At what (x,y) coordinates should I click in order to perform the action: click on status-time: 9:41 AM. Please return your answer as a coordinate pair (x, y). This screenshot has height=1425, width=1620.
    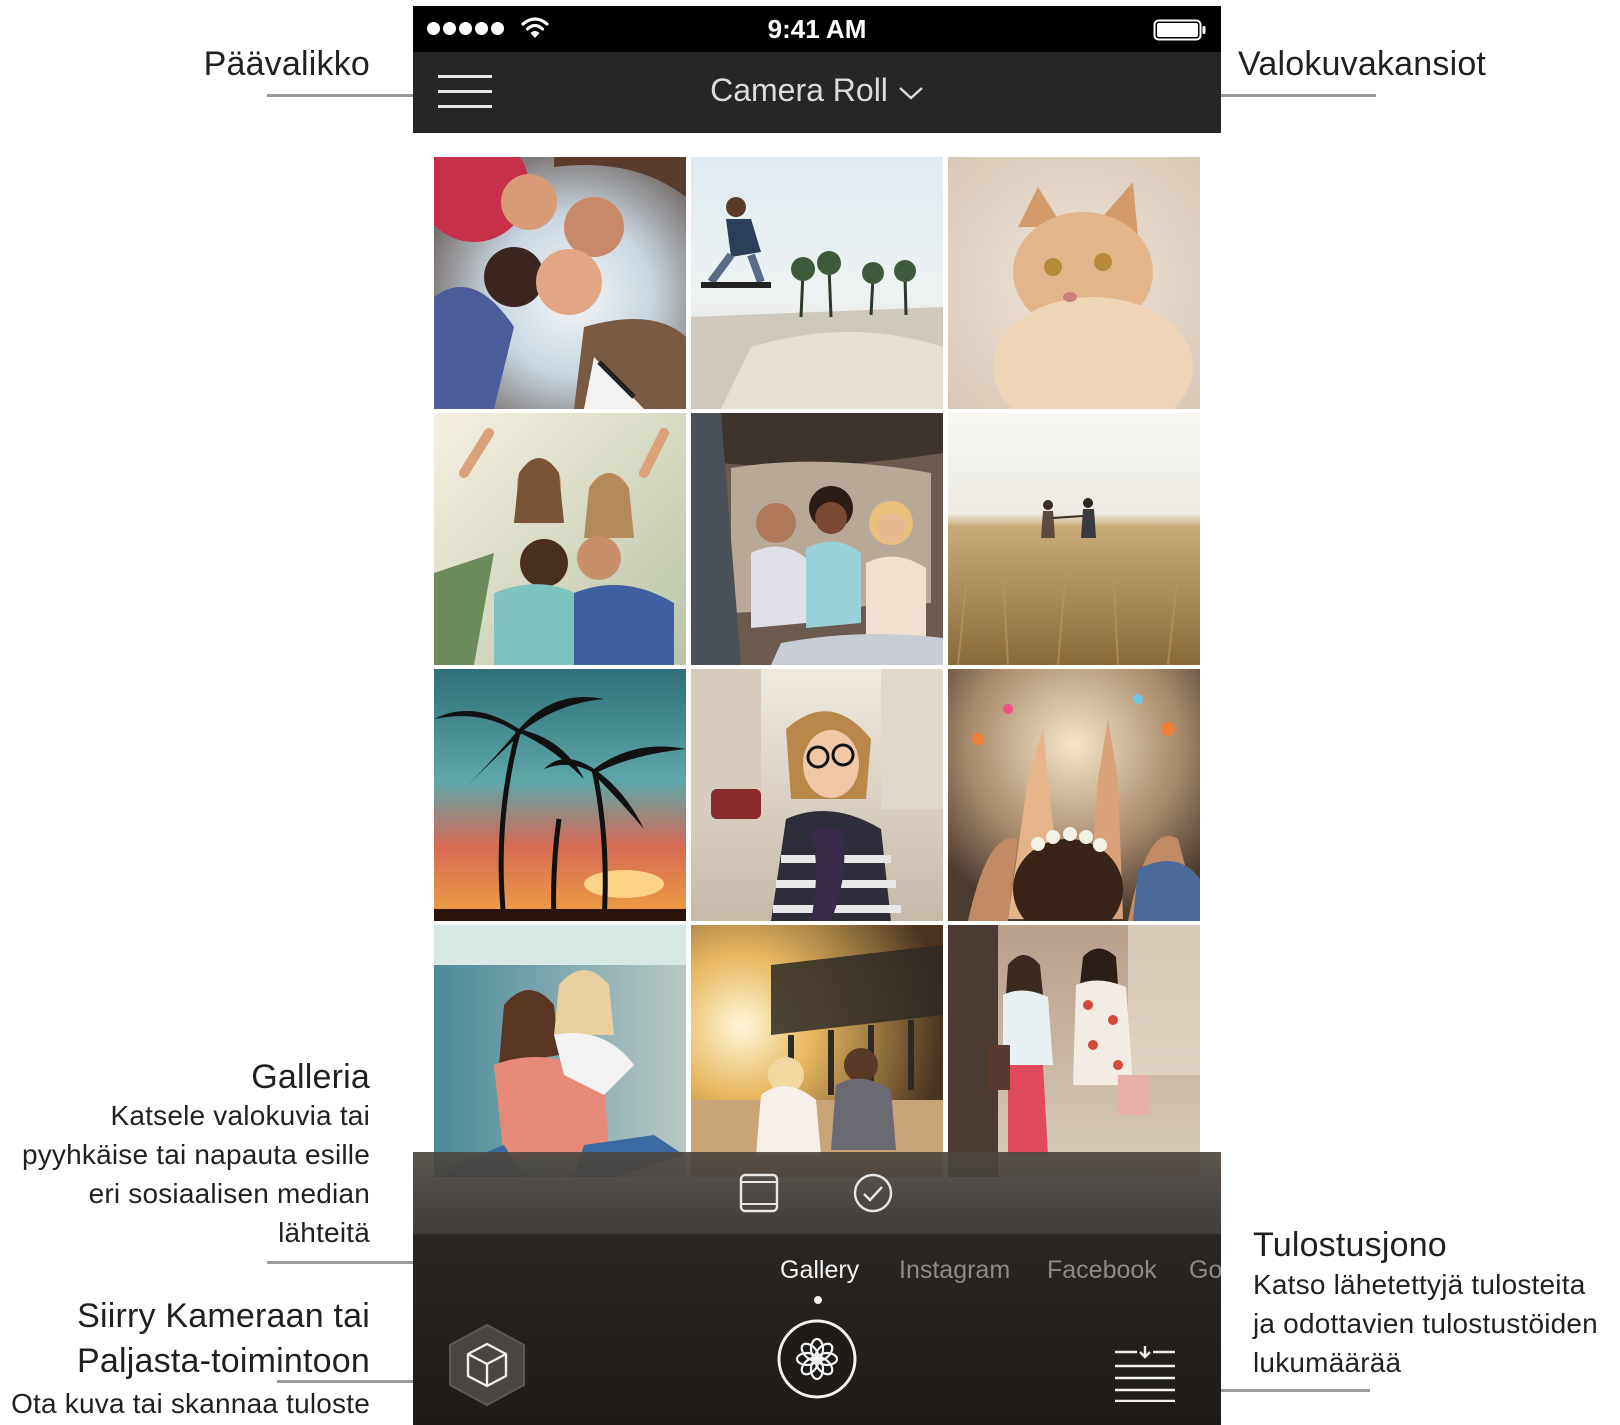
    Looking at the image, I should click on (817, 29).